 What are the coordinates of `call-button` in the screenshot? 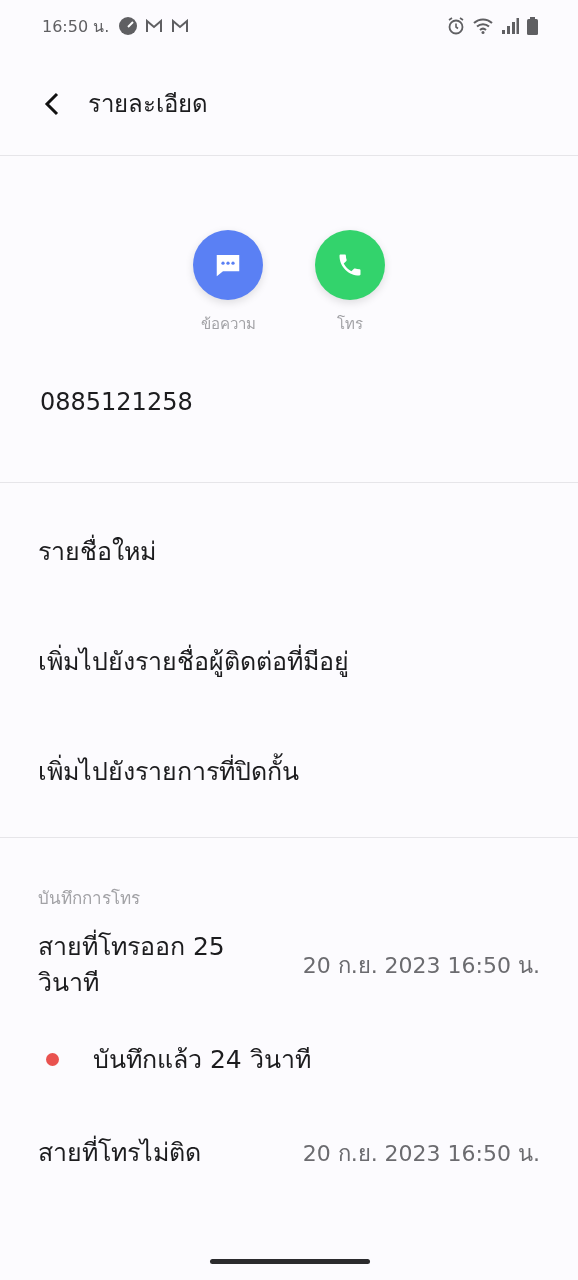 It's located at (350, 265).